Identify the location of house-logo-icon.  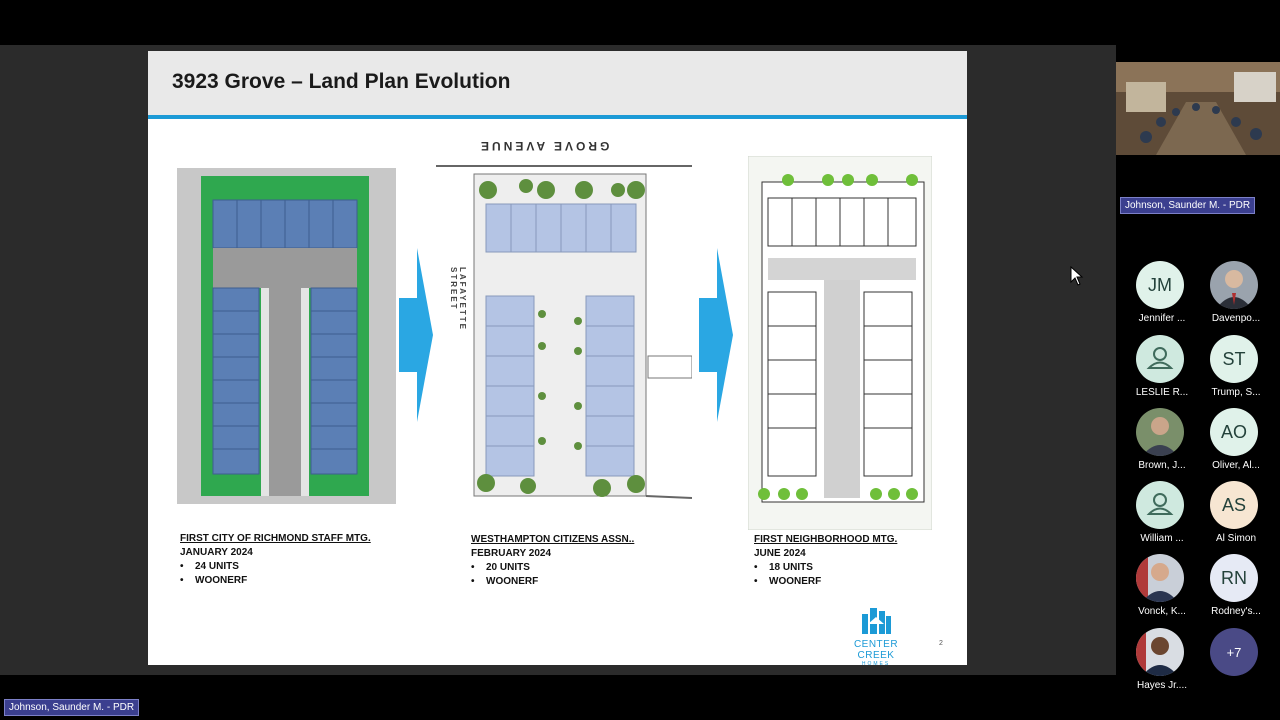
(876, 621).